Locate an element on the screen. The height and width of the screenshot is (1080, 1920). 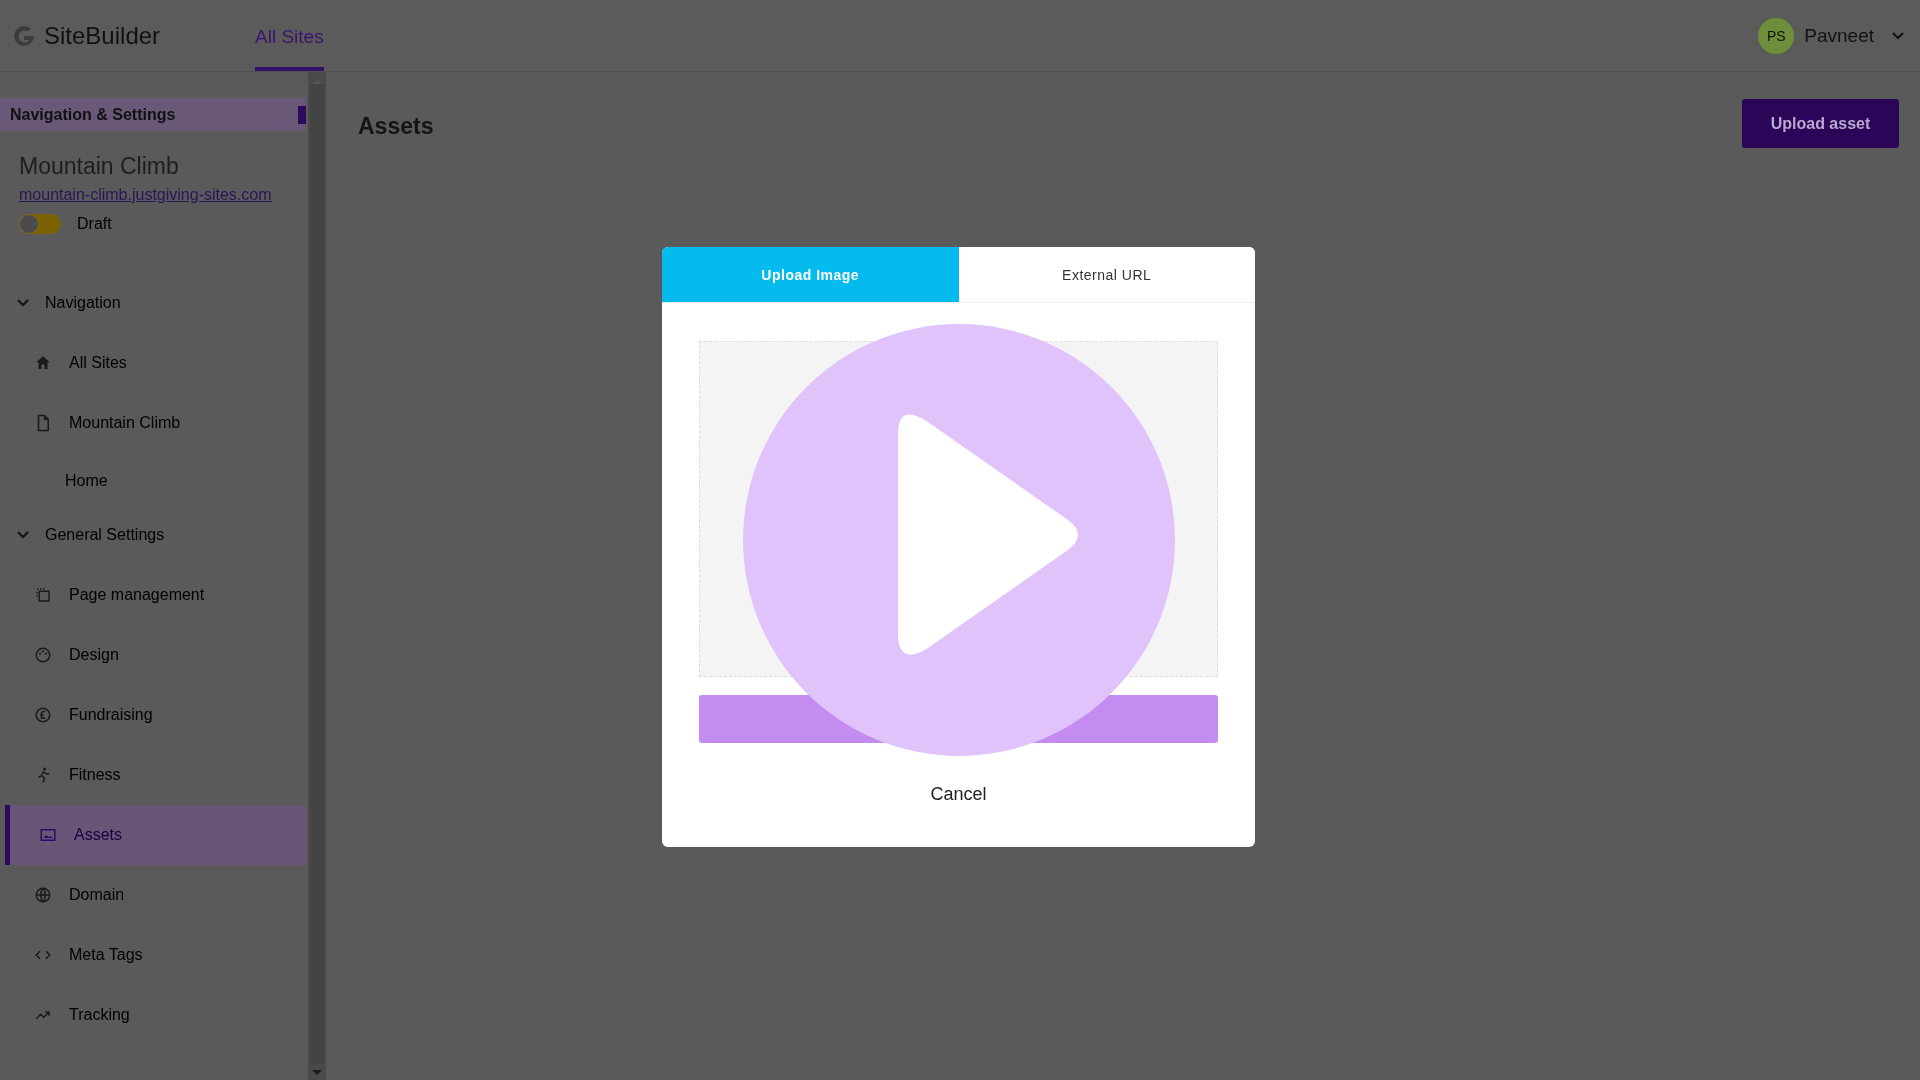
sidebar-item: Fitness is located at coordinates (153, 775).